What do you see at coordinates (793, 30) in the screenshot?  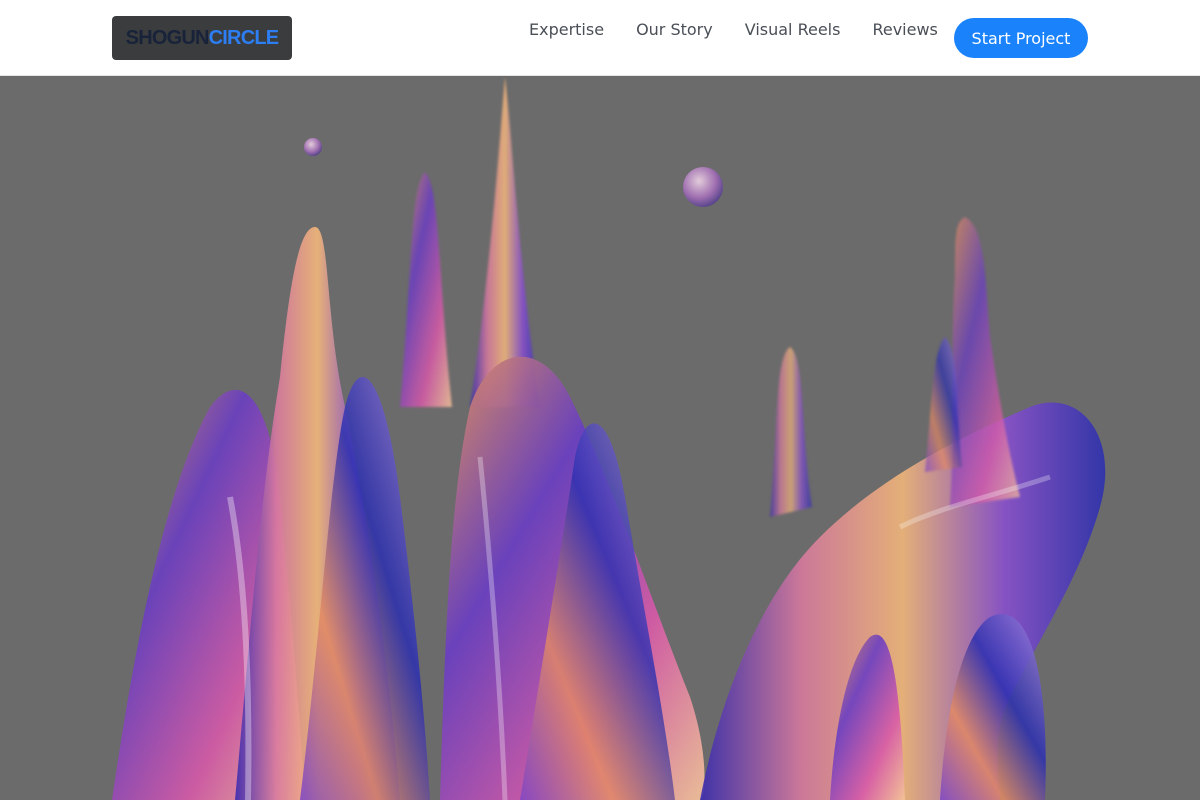 I see `nav-link-visual-reels: Visual Reels` at bounding box center [793, 30].